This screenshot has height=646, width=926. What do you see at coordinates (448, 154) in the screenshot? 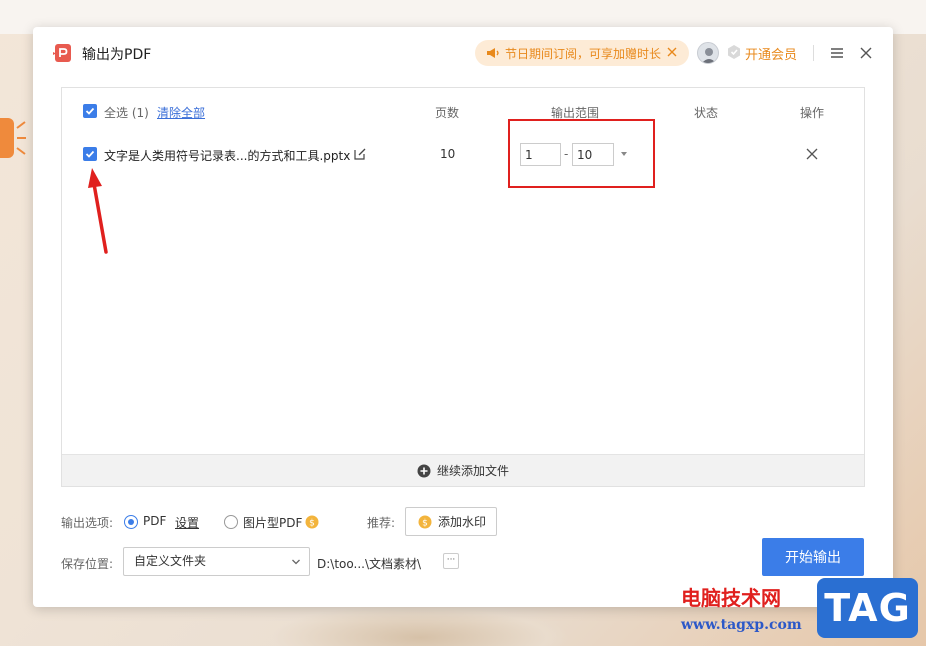
I see `page-count: 10` at bounding box center [448, 154].